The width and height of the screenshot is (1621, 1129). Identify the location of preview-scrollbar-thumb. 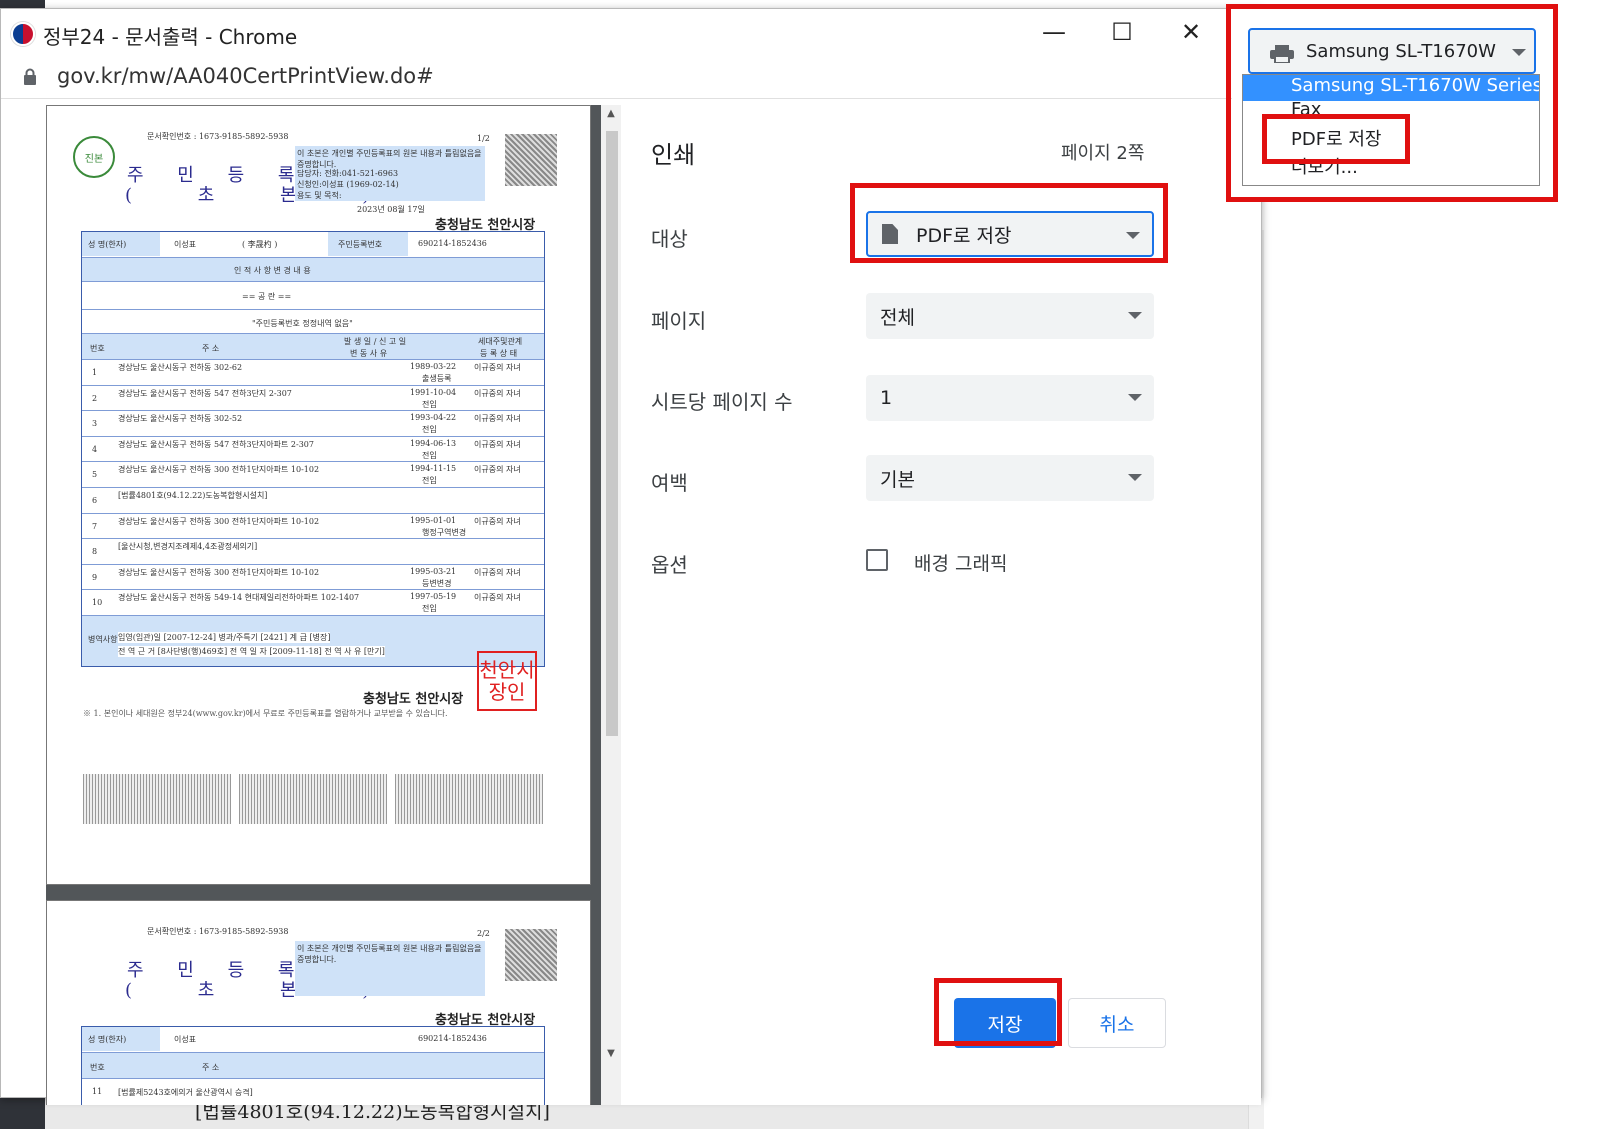
(612, 433).